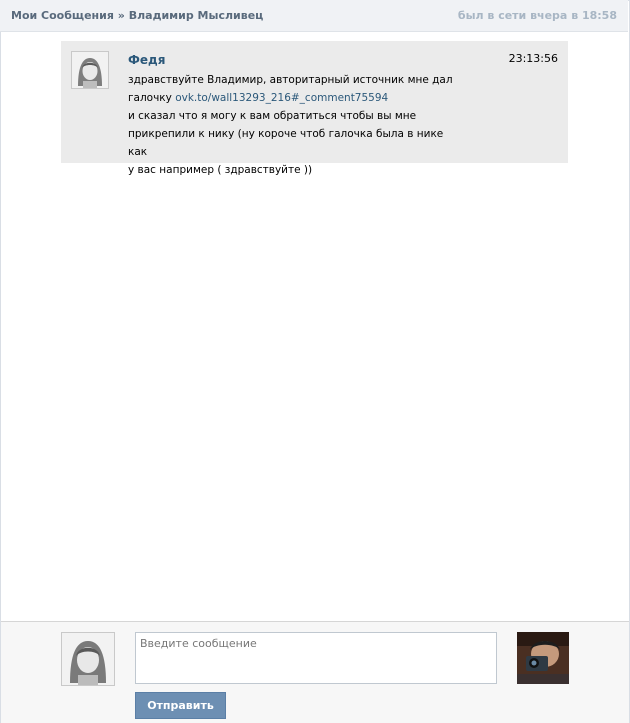  I want to click on man-with-camera-avatar-icon, so click(543, 658).